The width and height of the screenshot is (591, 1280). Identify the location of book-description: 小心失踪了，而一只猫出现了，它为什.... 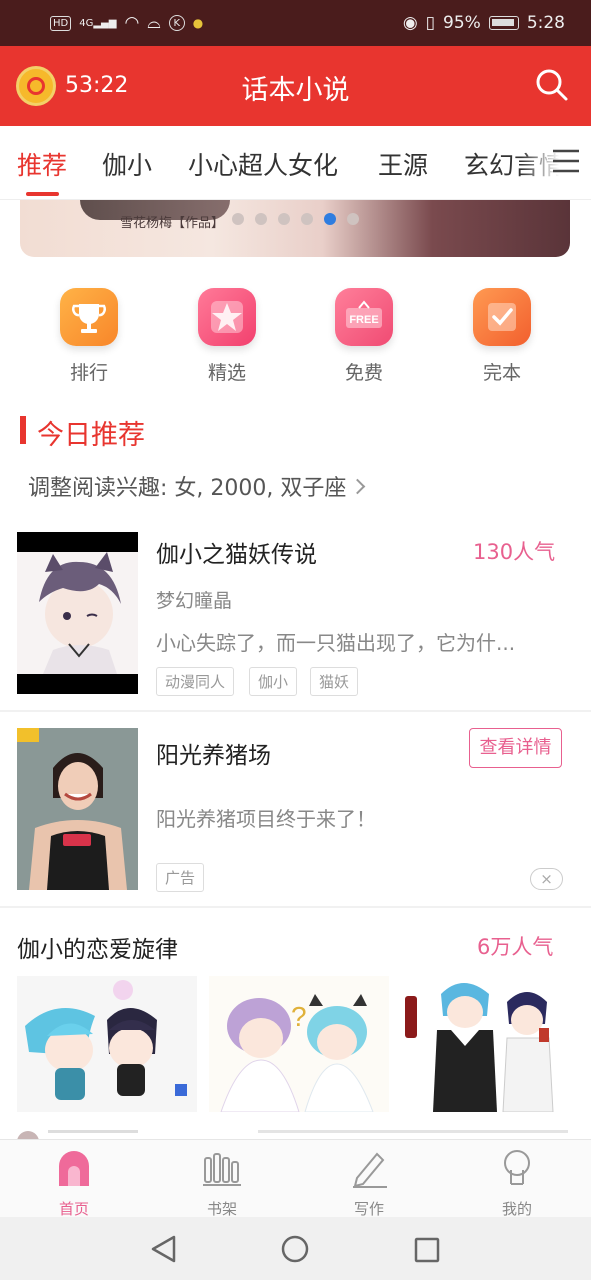
(336, 643).